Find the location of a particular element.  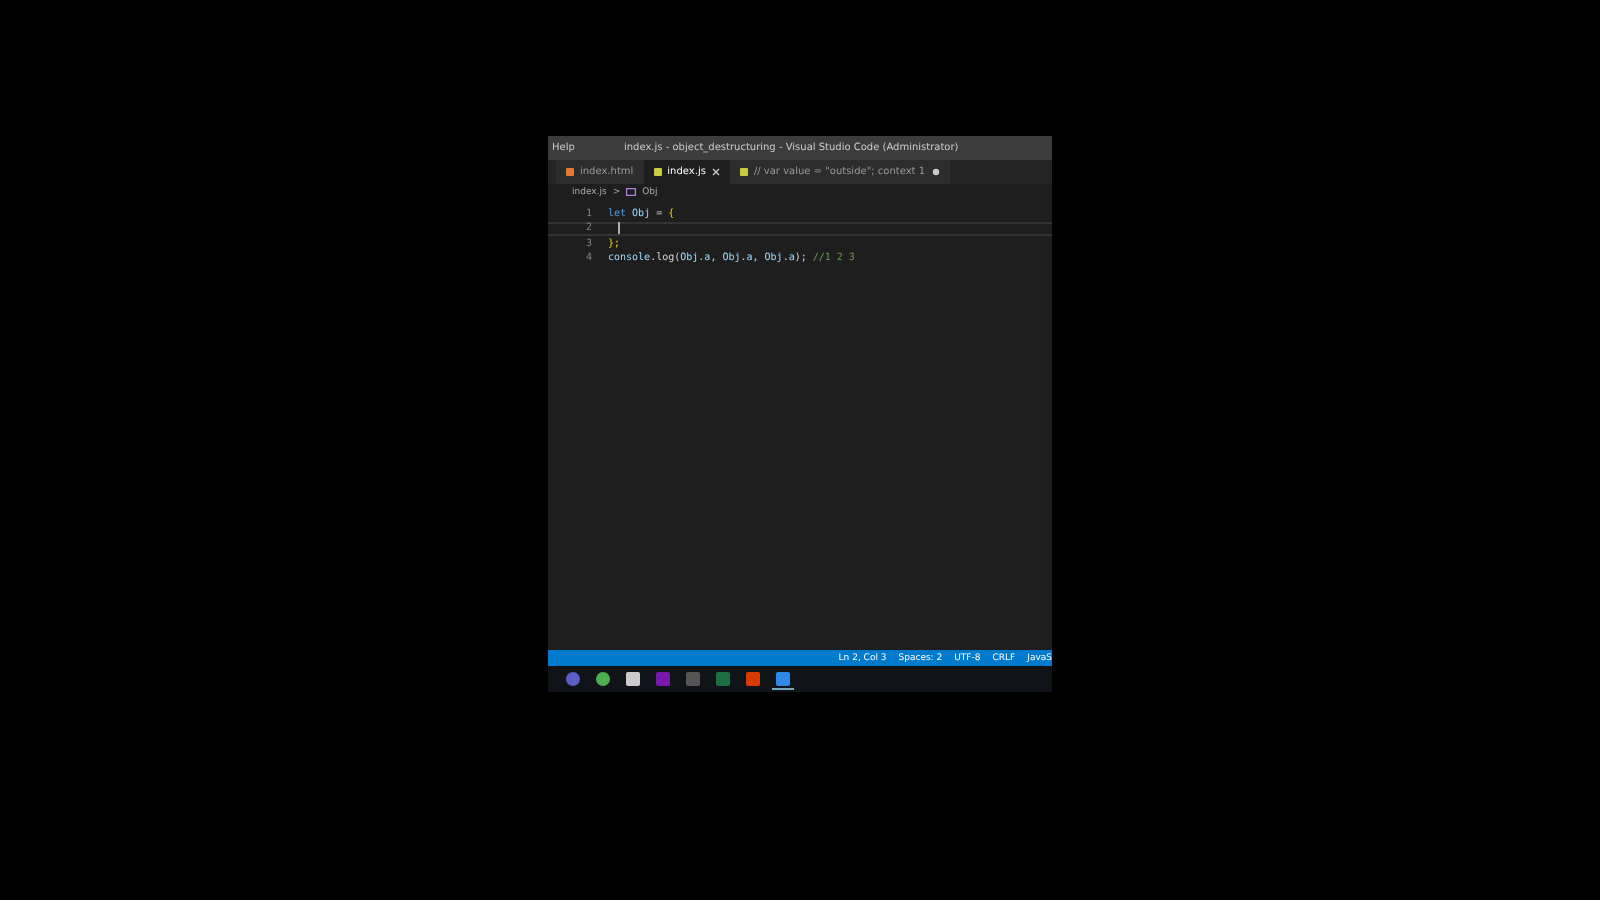

text-cursor-icon is located at coordinates (619, 228).